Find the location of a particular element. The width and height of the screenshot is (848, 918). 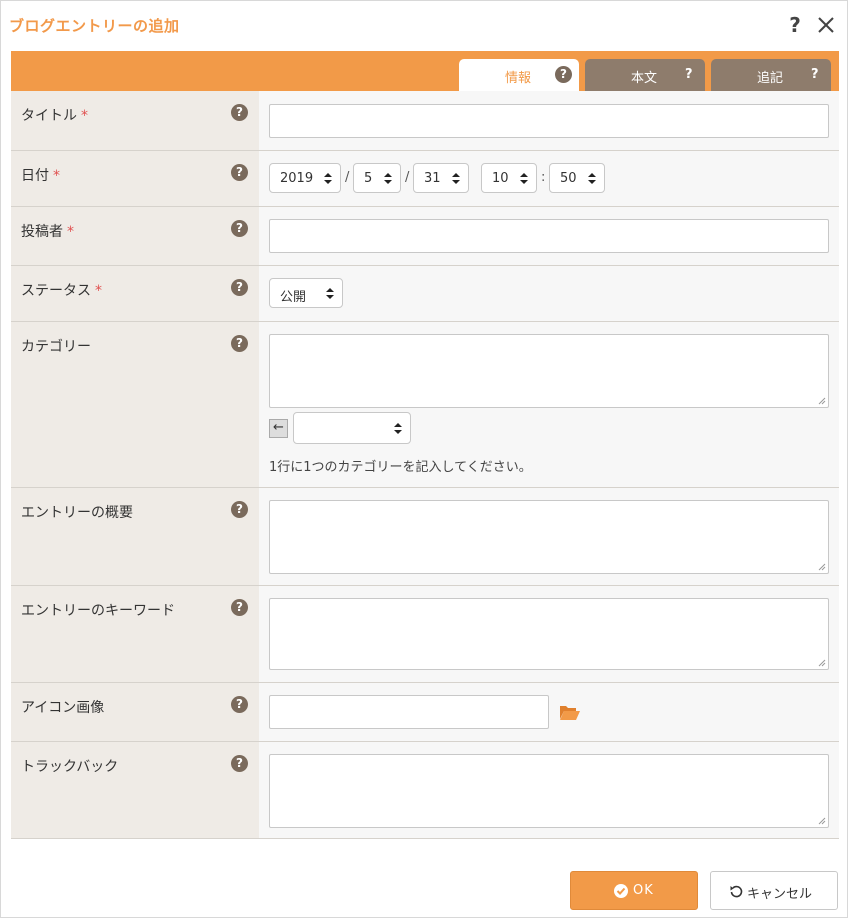

row-keywords: エントリーのキーワード ? is located at coordinates (425, 634).